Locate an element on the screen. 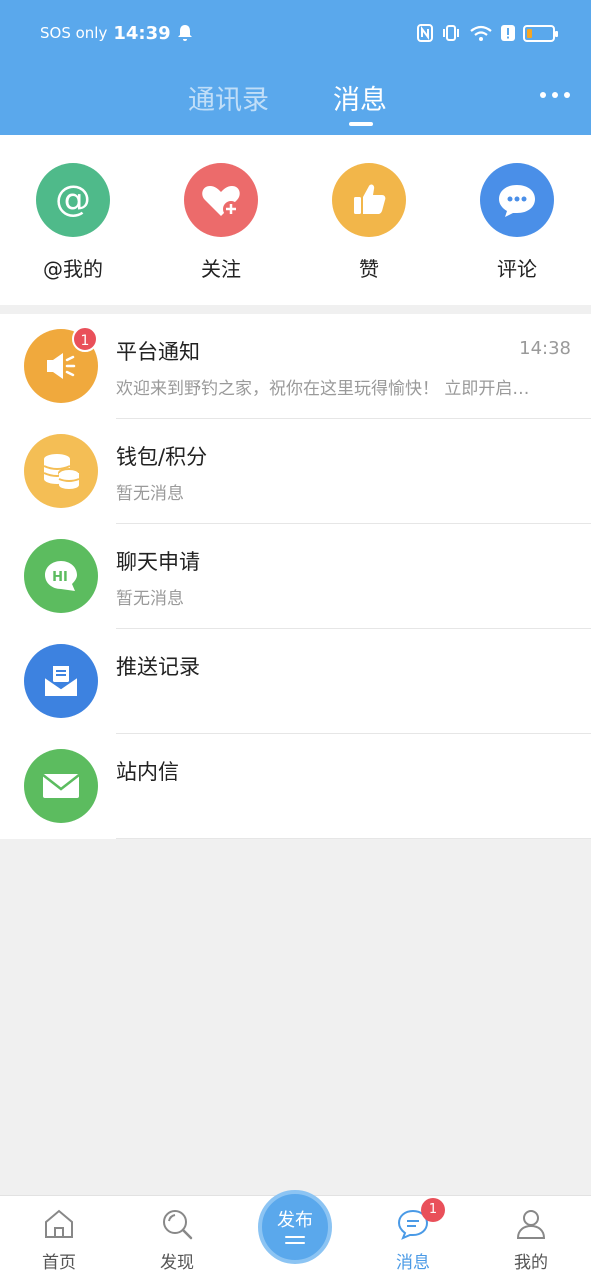 This screenshot has width=591, height=1280. nav-label: 我的 is located at coordinates (531, 1263).